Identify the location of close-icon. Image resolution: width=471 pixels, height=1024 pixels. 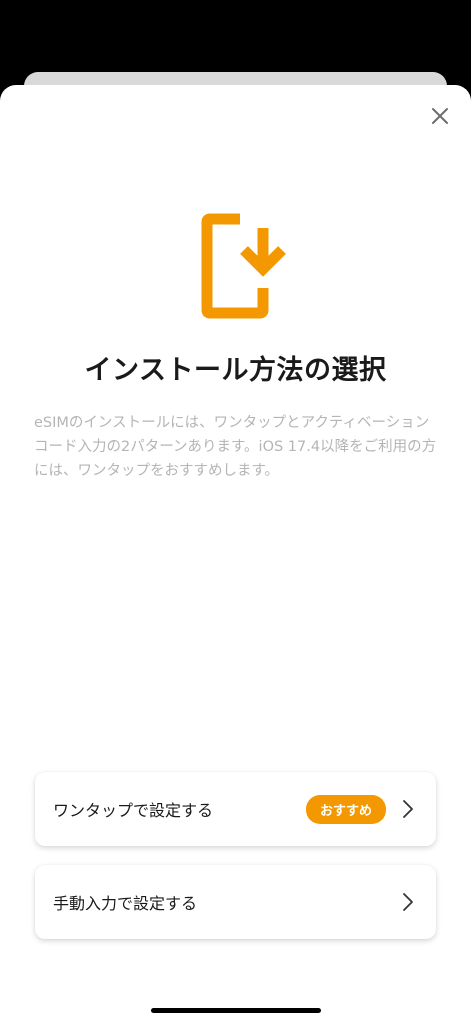
(440, 116).